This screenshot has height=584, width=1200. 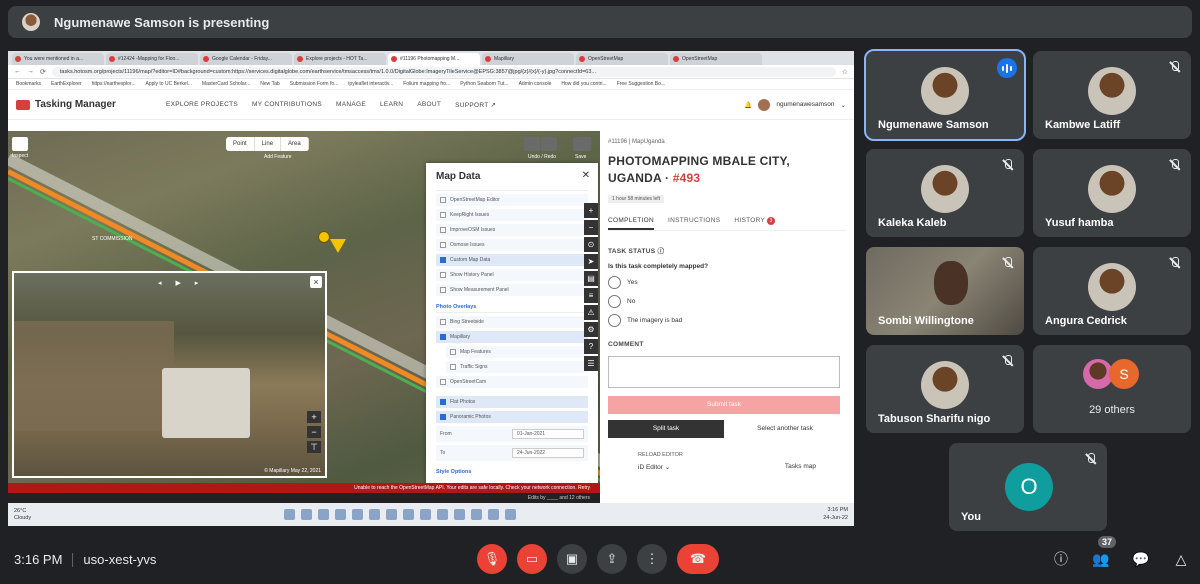 What do you see at coordinates (591, 227) in the screenshot?
I see `zoom-out-icon: −` at bounding box center [591, 227].